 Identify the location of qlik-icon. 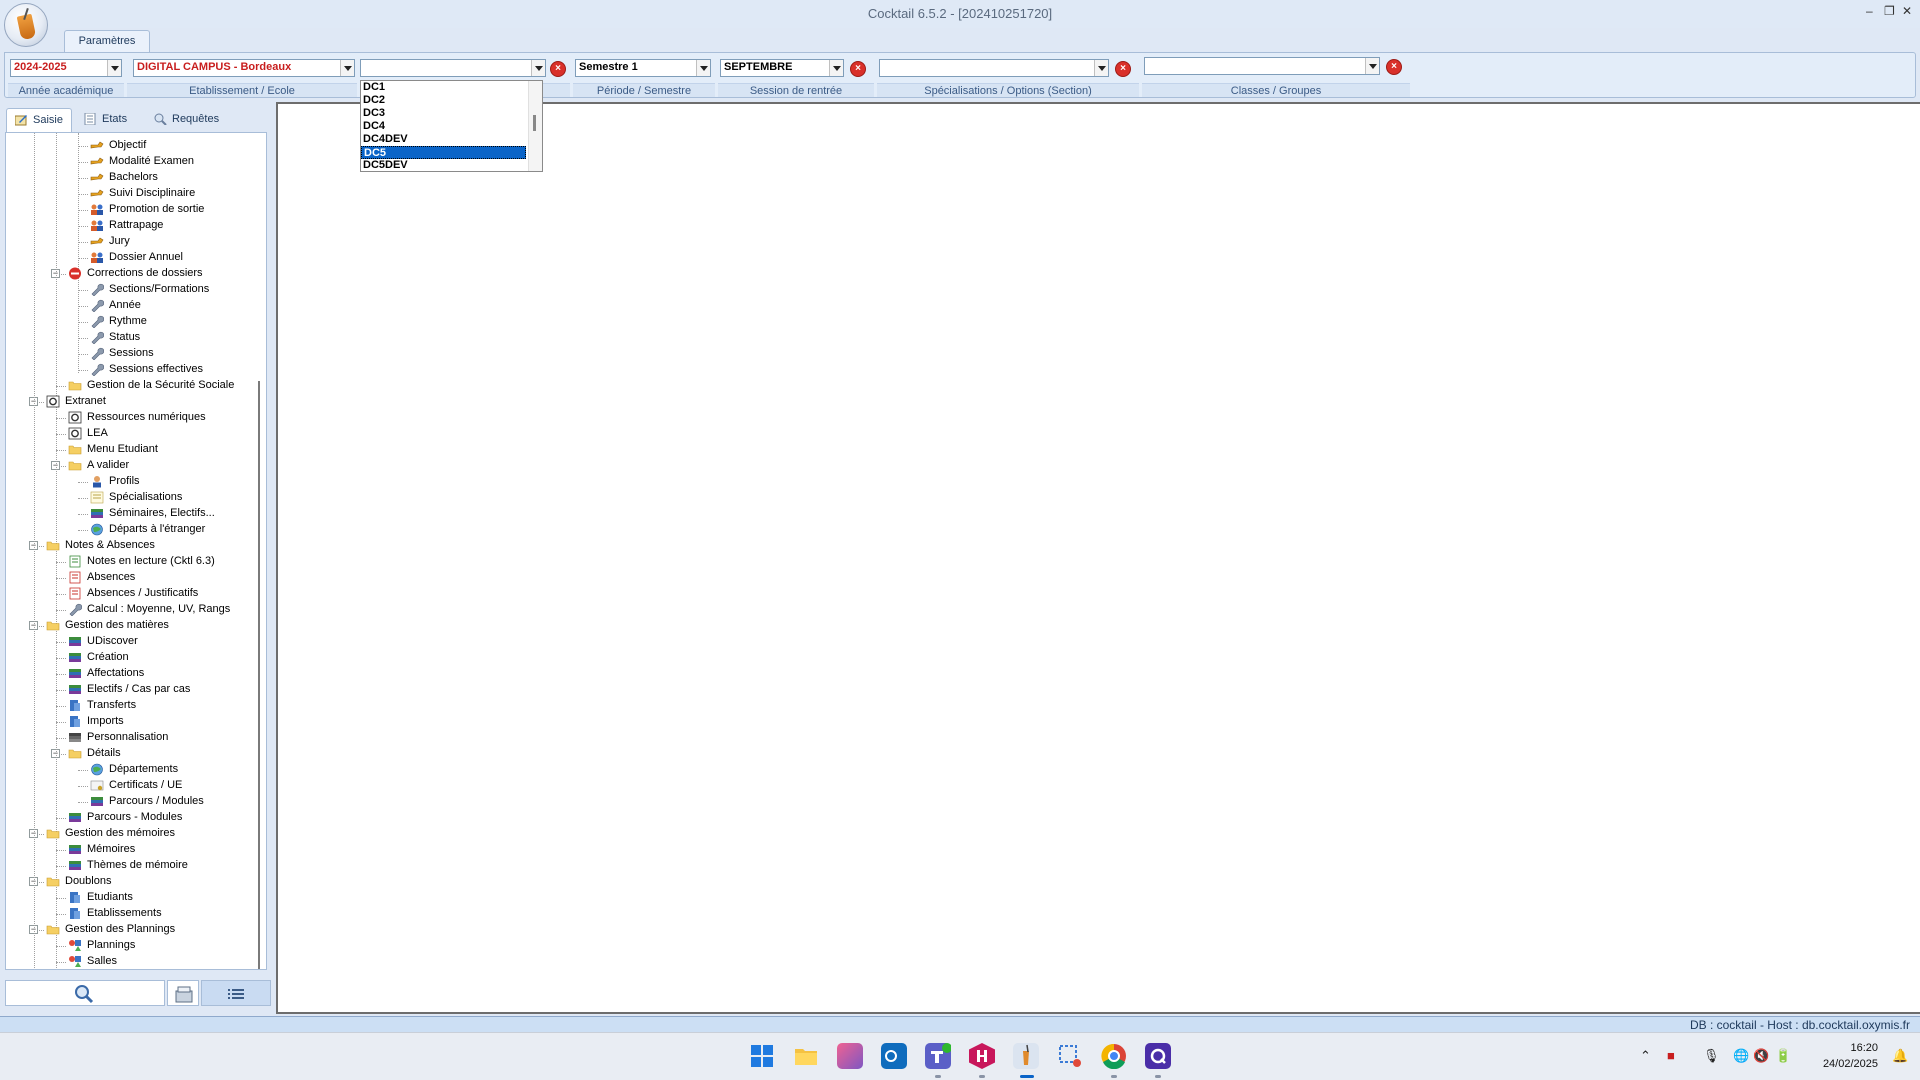
(1158, 1056).